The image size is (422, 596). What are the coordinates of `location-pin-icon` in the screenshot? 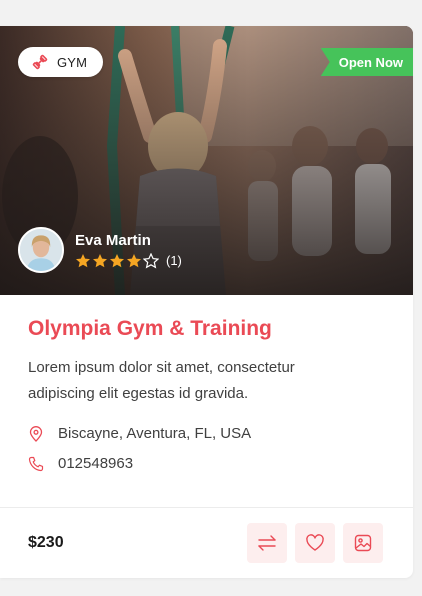 It's located at (36, 433).